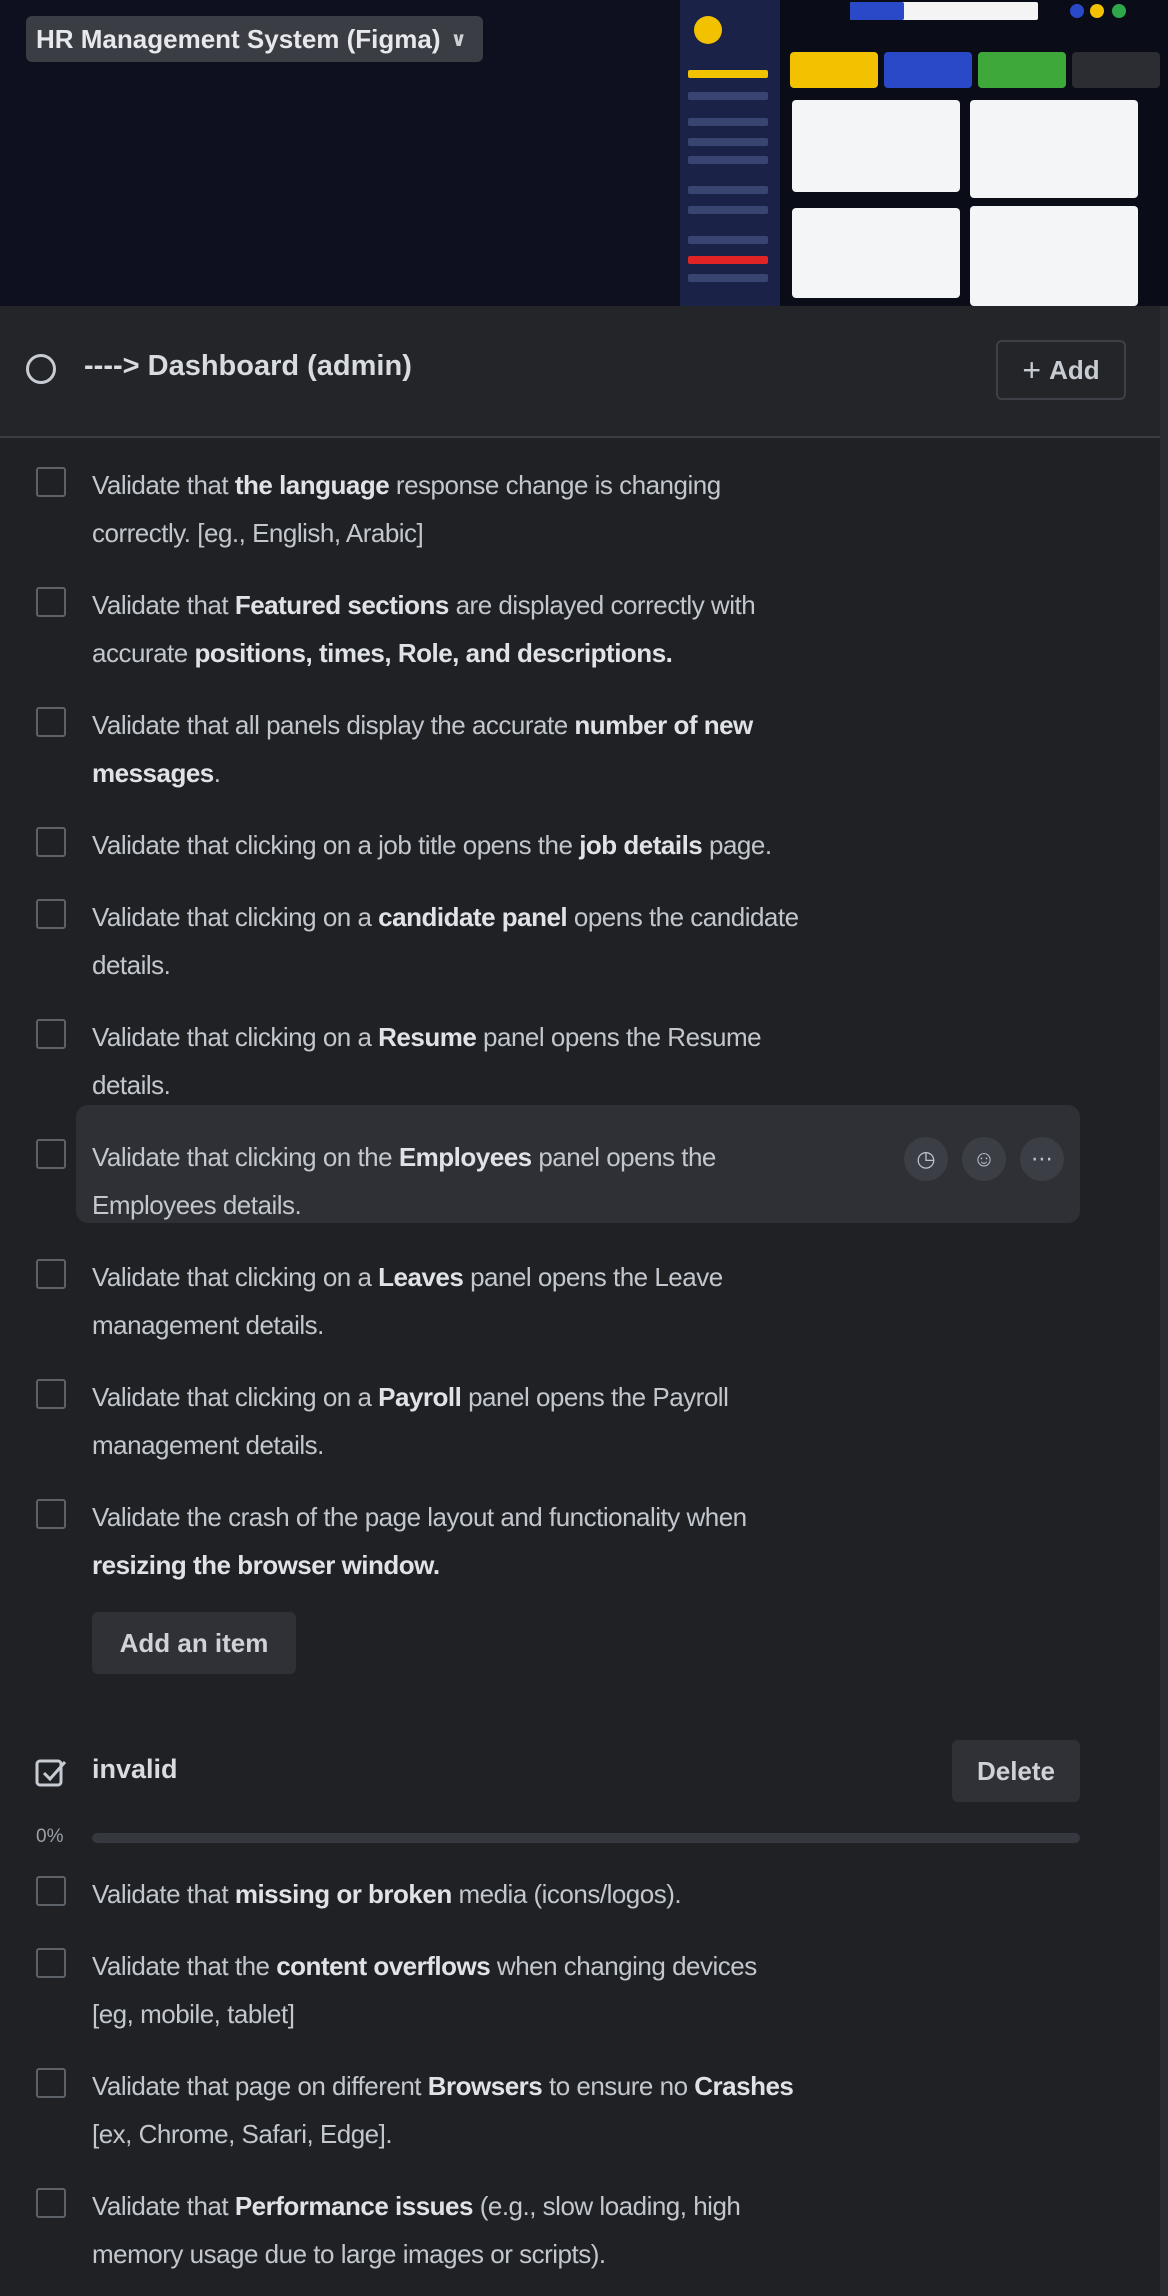  What do you see at coordinates (593, 1277) in the screenshot?
I see `item-text-span: panel opens the Leave` at bounding box center [593, 1277].